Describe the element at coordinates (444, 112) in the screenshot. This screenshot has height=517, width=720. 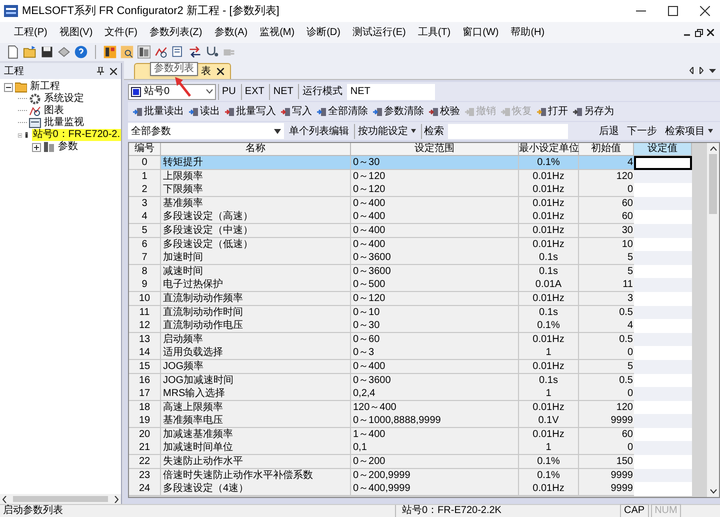
I see `action-button: 校验` at that location.